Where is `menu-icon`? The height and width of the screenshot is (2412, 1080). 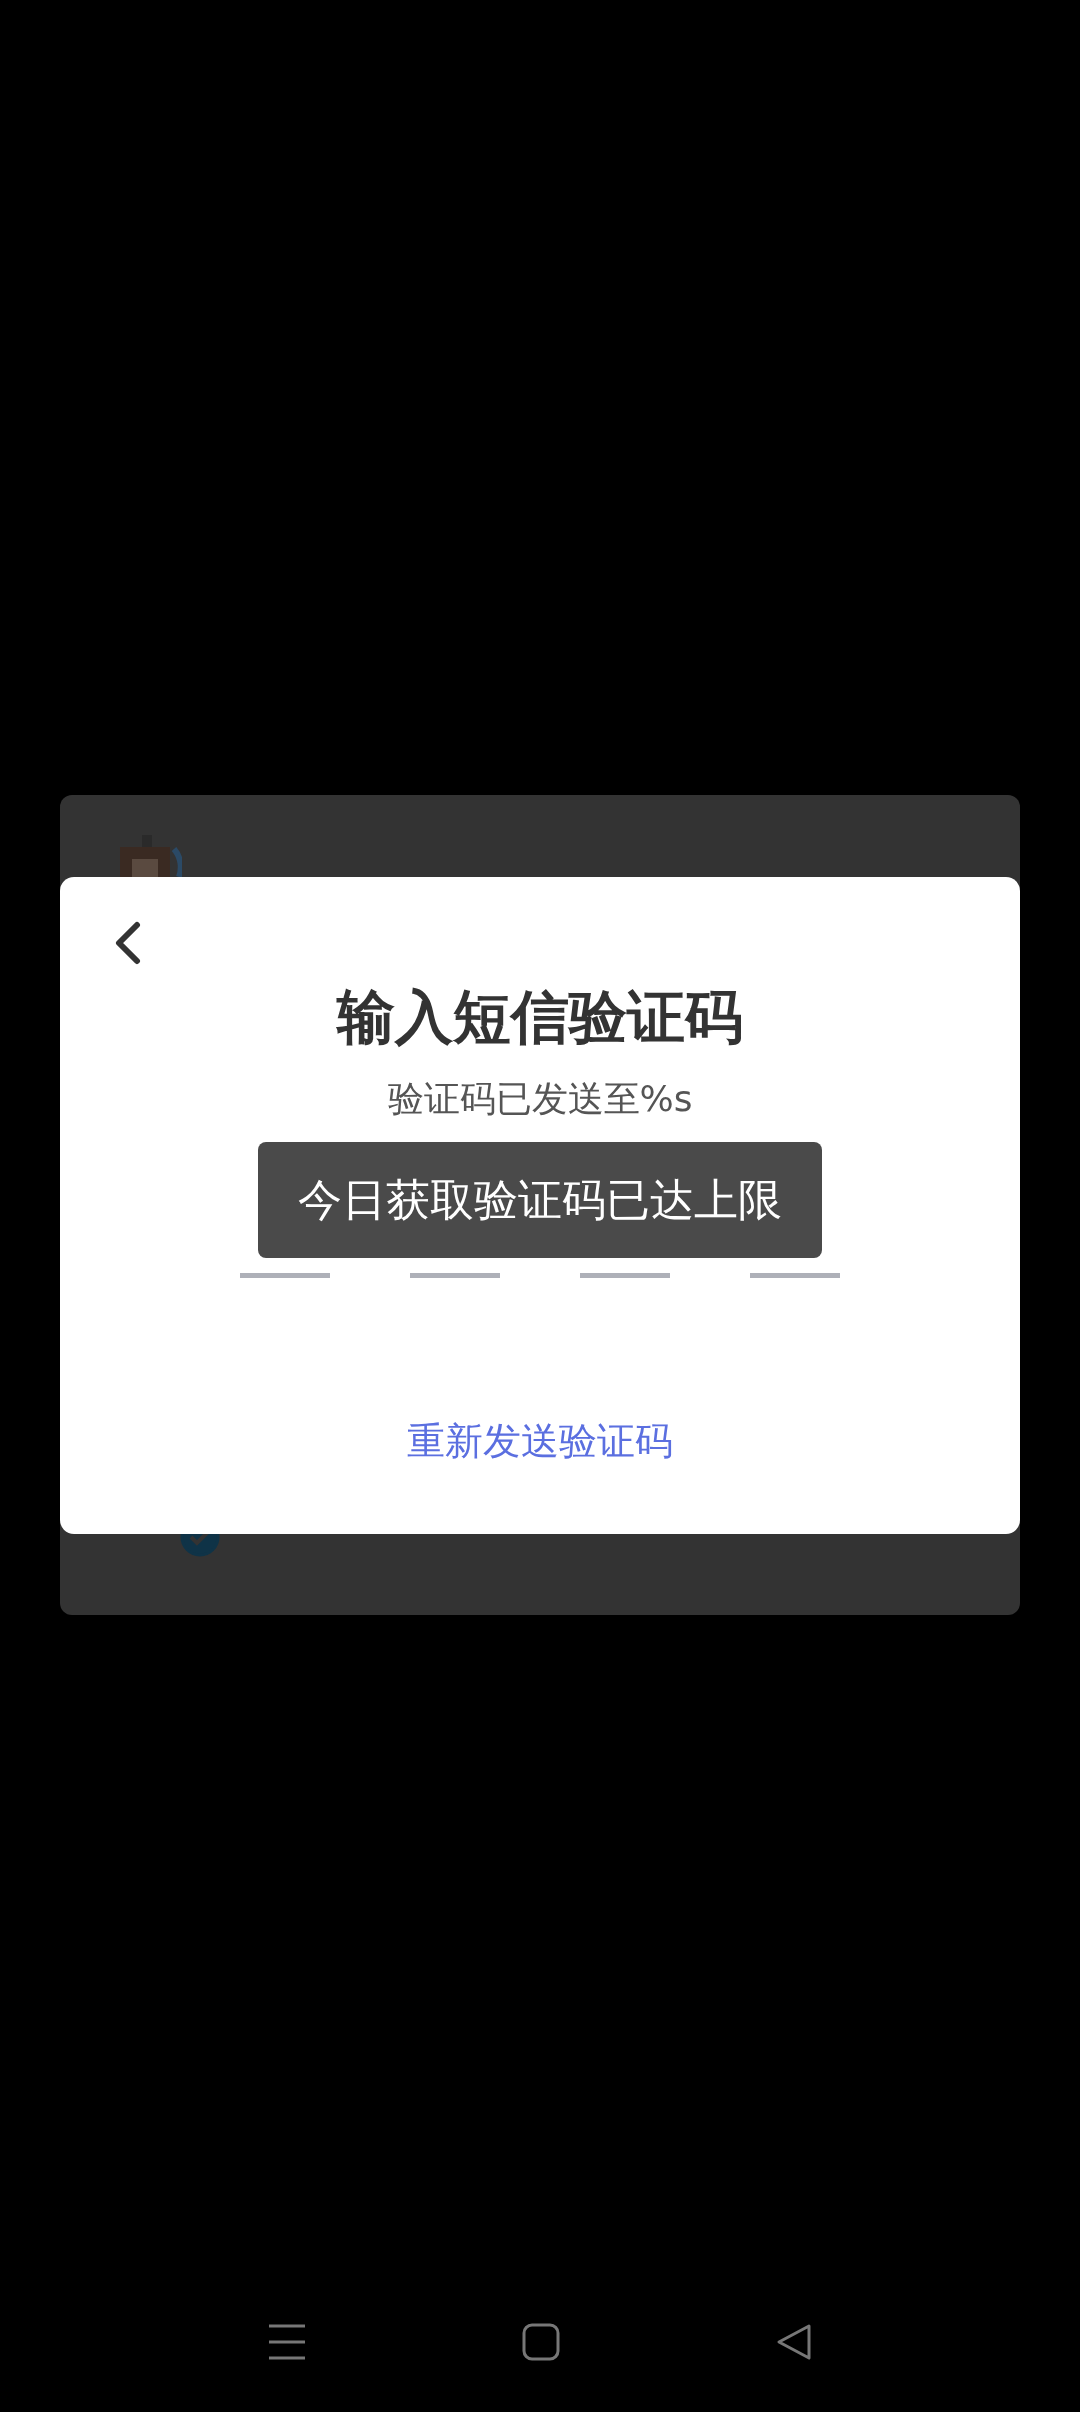
menu-icon is located at coordinates (287, 2342).